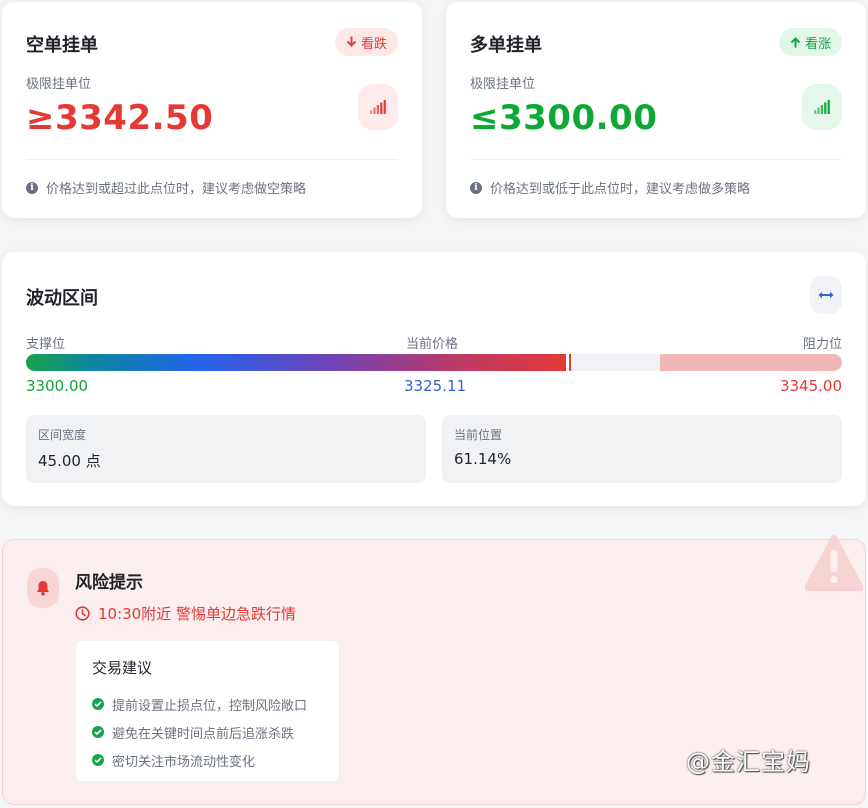 The height and width of the screenshot is (808, 868). I want to click on long-order-note: i 价格达到或低于此点位时，建议考虑做多策略, so click(610, 187).